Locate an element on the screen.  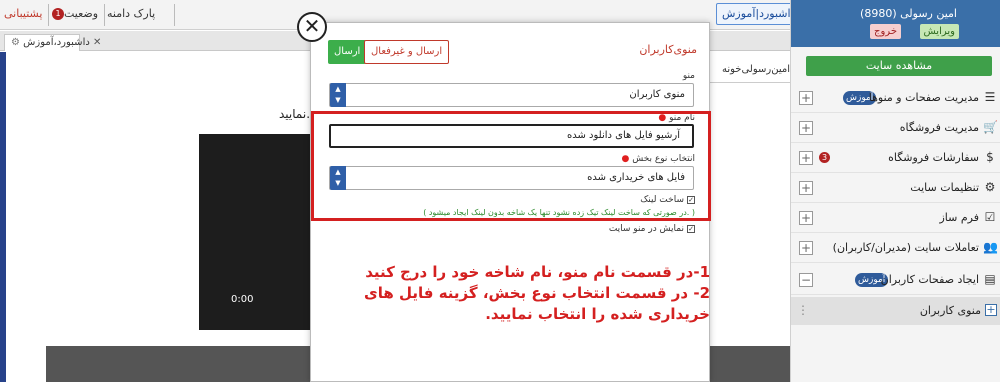
sidebar-item-label: سفارشات فروشگاه is located at coordinates (933, 157).